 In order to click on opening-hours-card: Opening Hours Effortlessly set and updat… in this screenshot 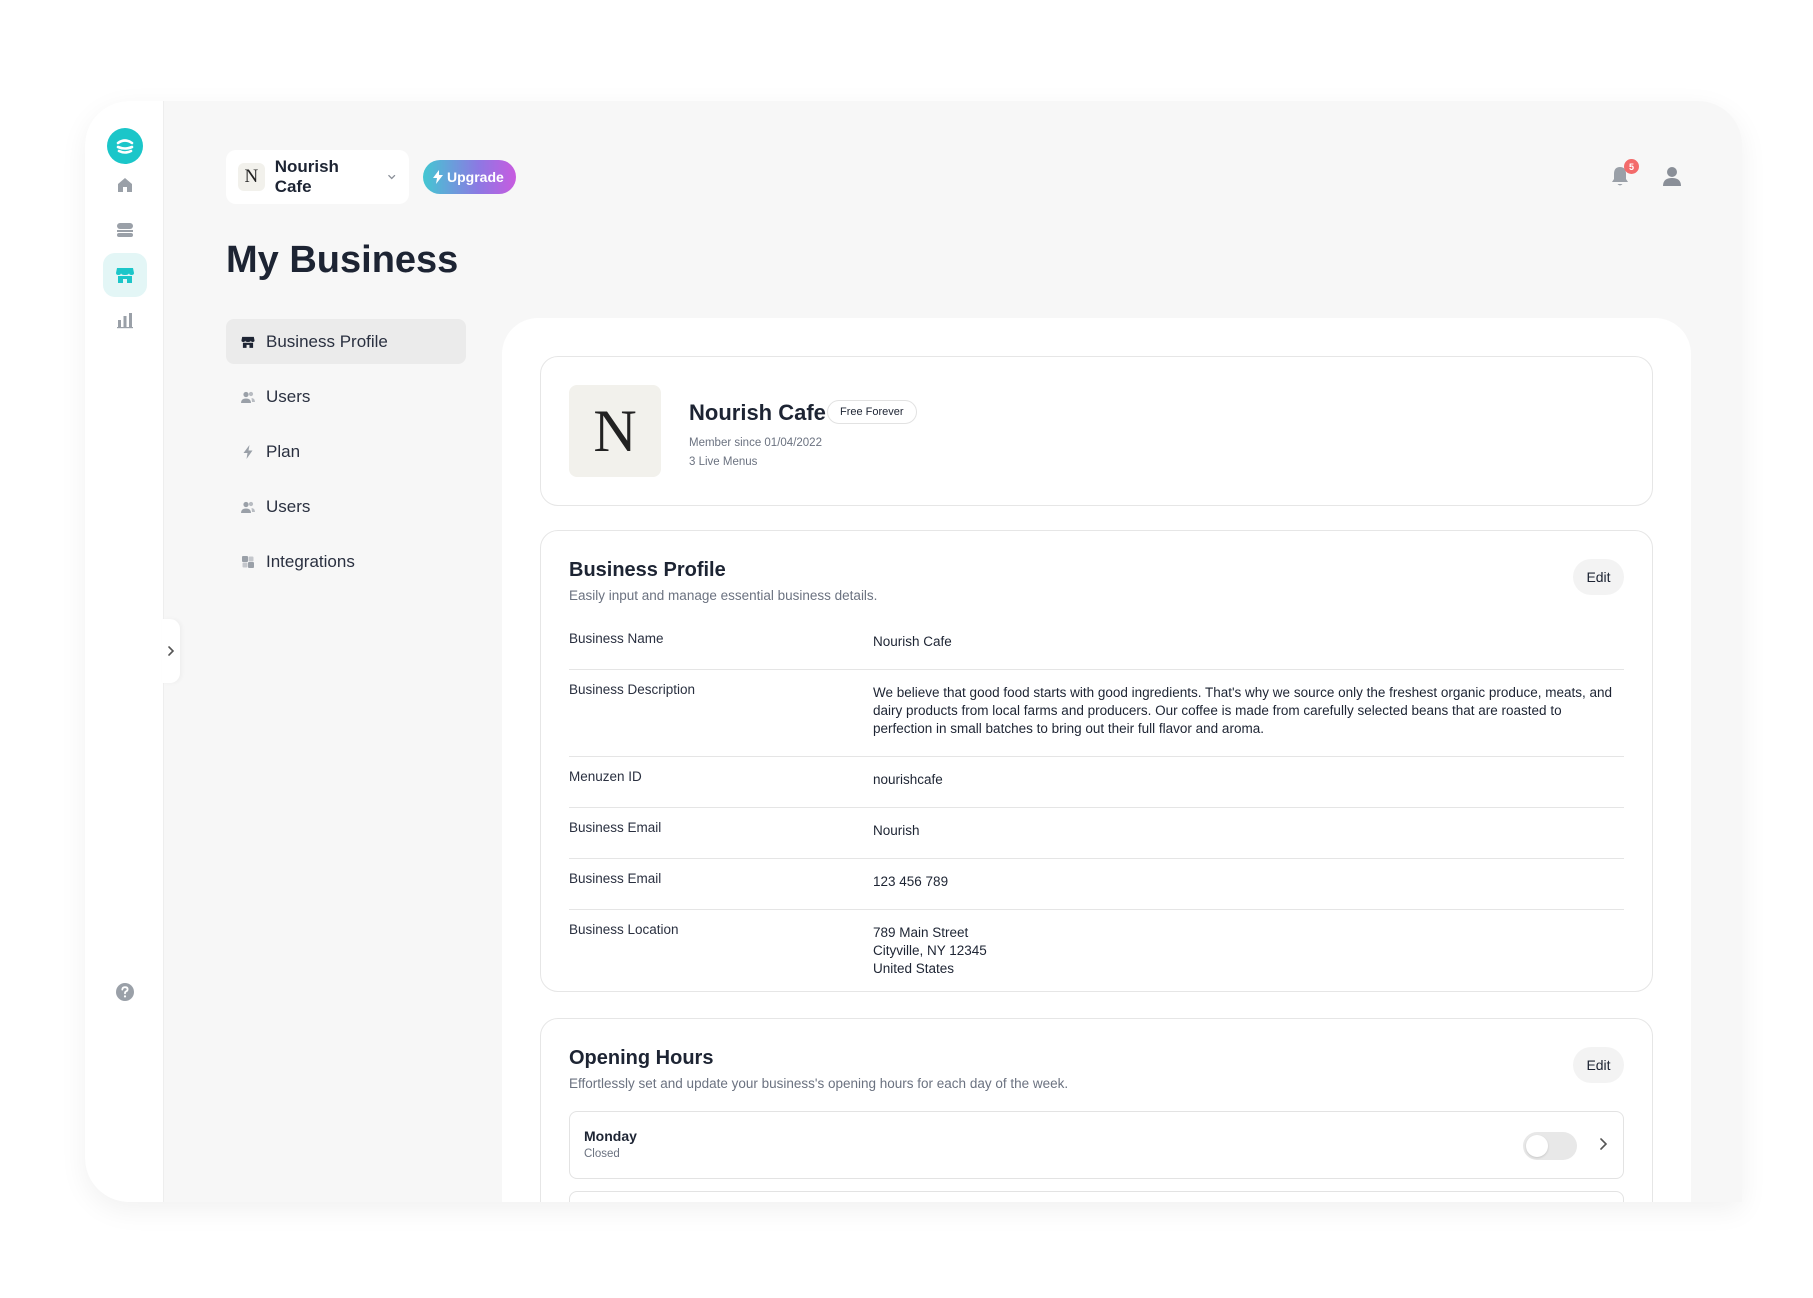, I will do `click(1096, 1110)`.